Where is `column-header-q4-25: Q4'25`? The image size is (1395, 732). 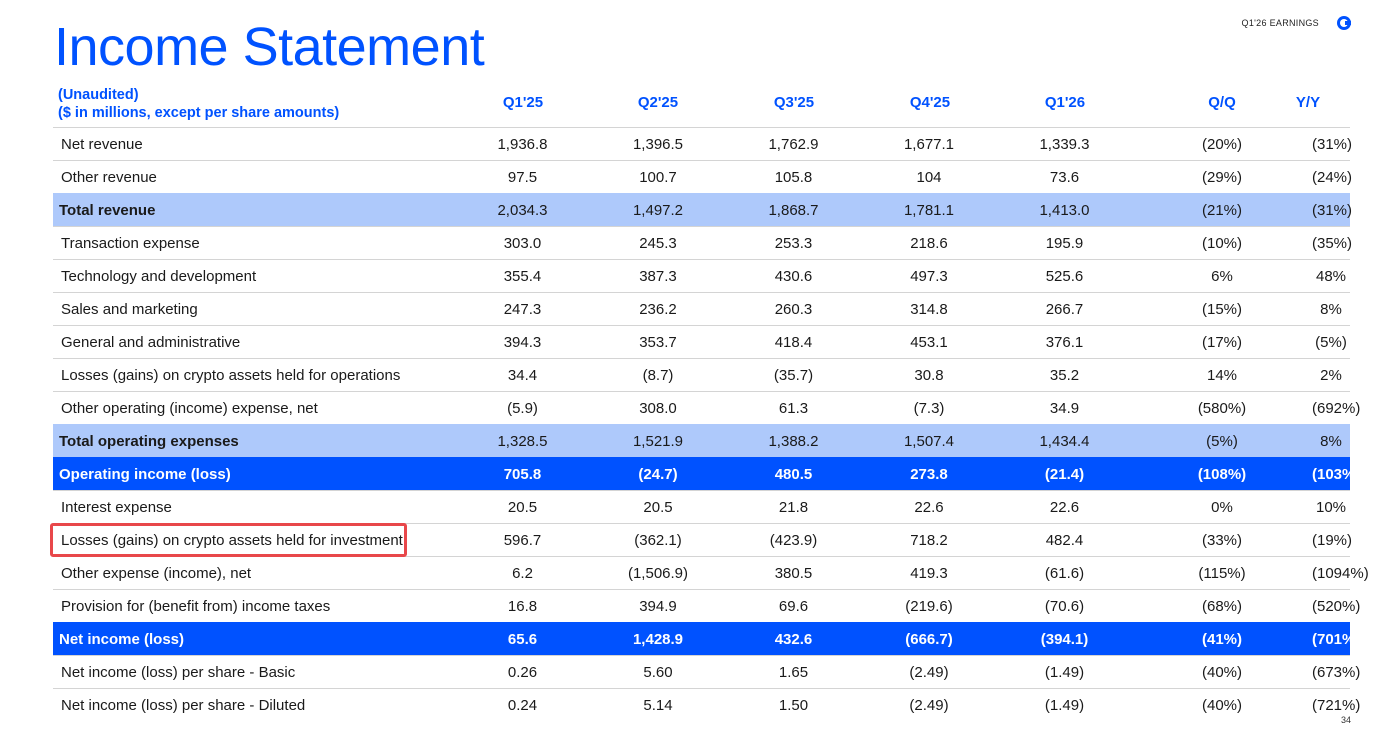 column-header-q4-25: Q4'25 is located at coordinates (930, 102).